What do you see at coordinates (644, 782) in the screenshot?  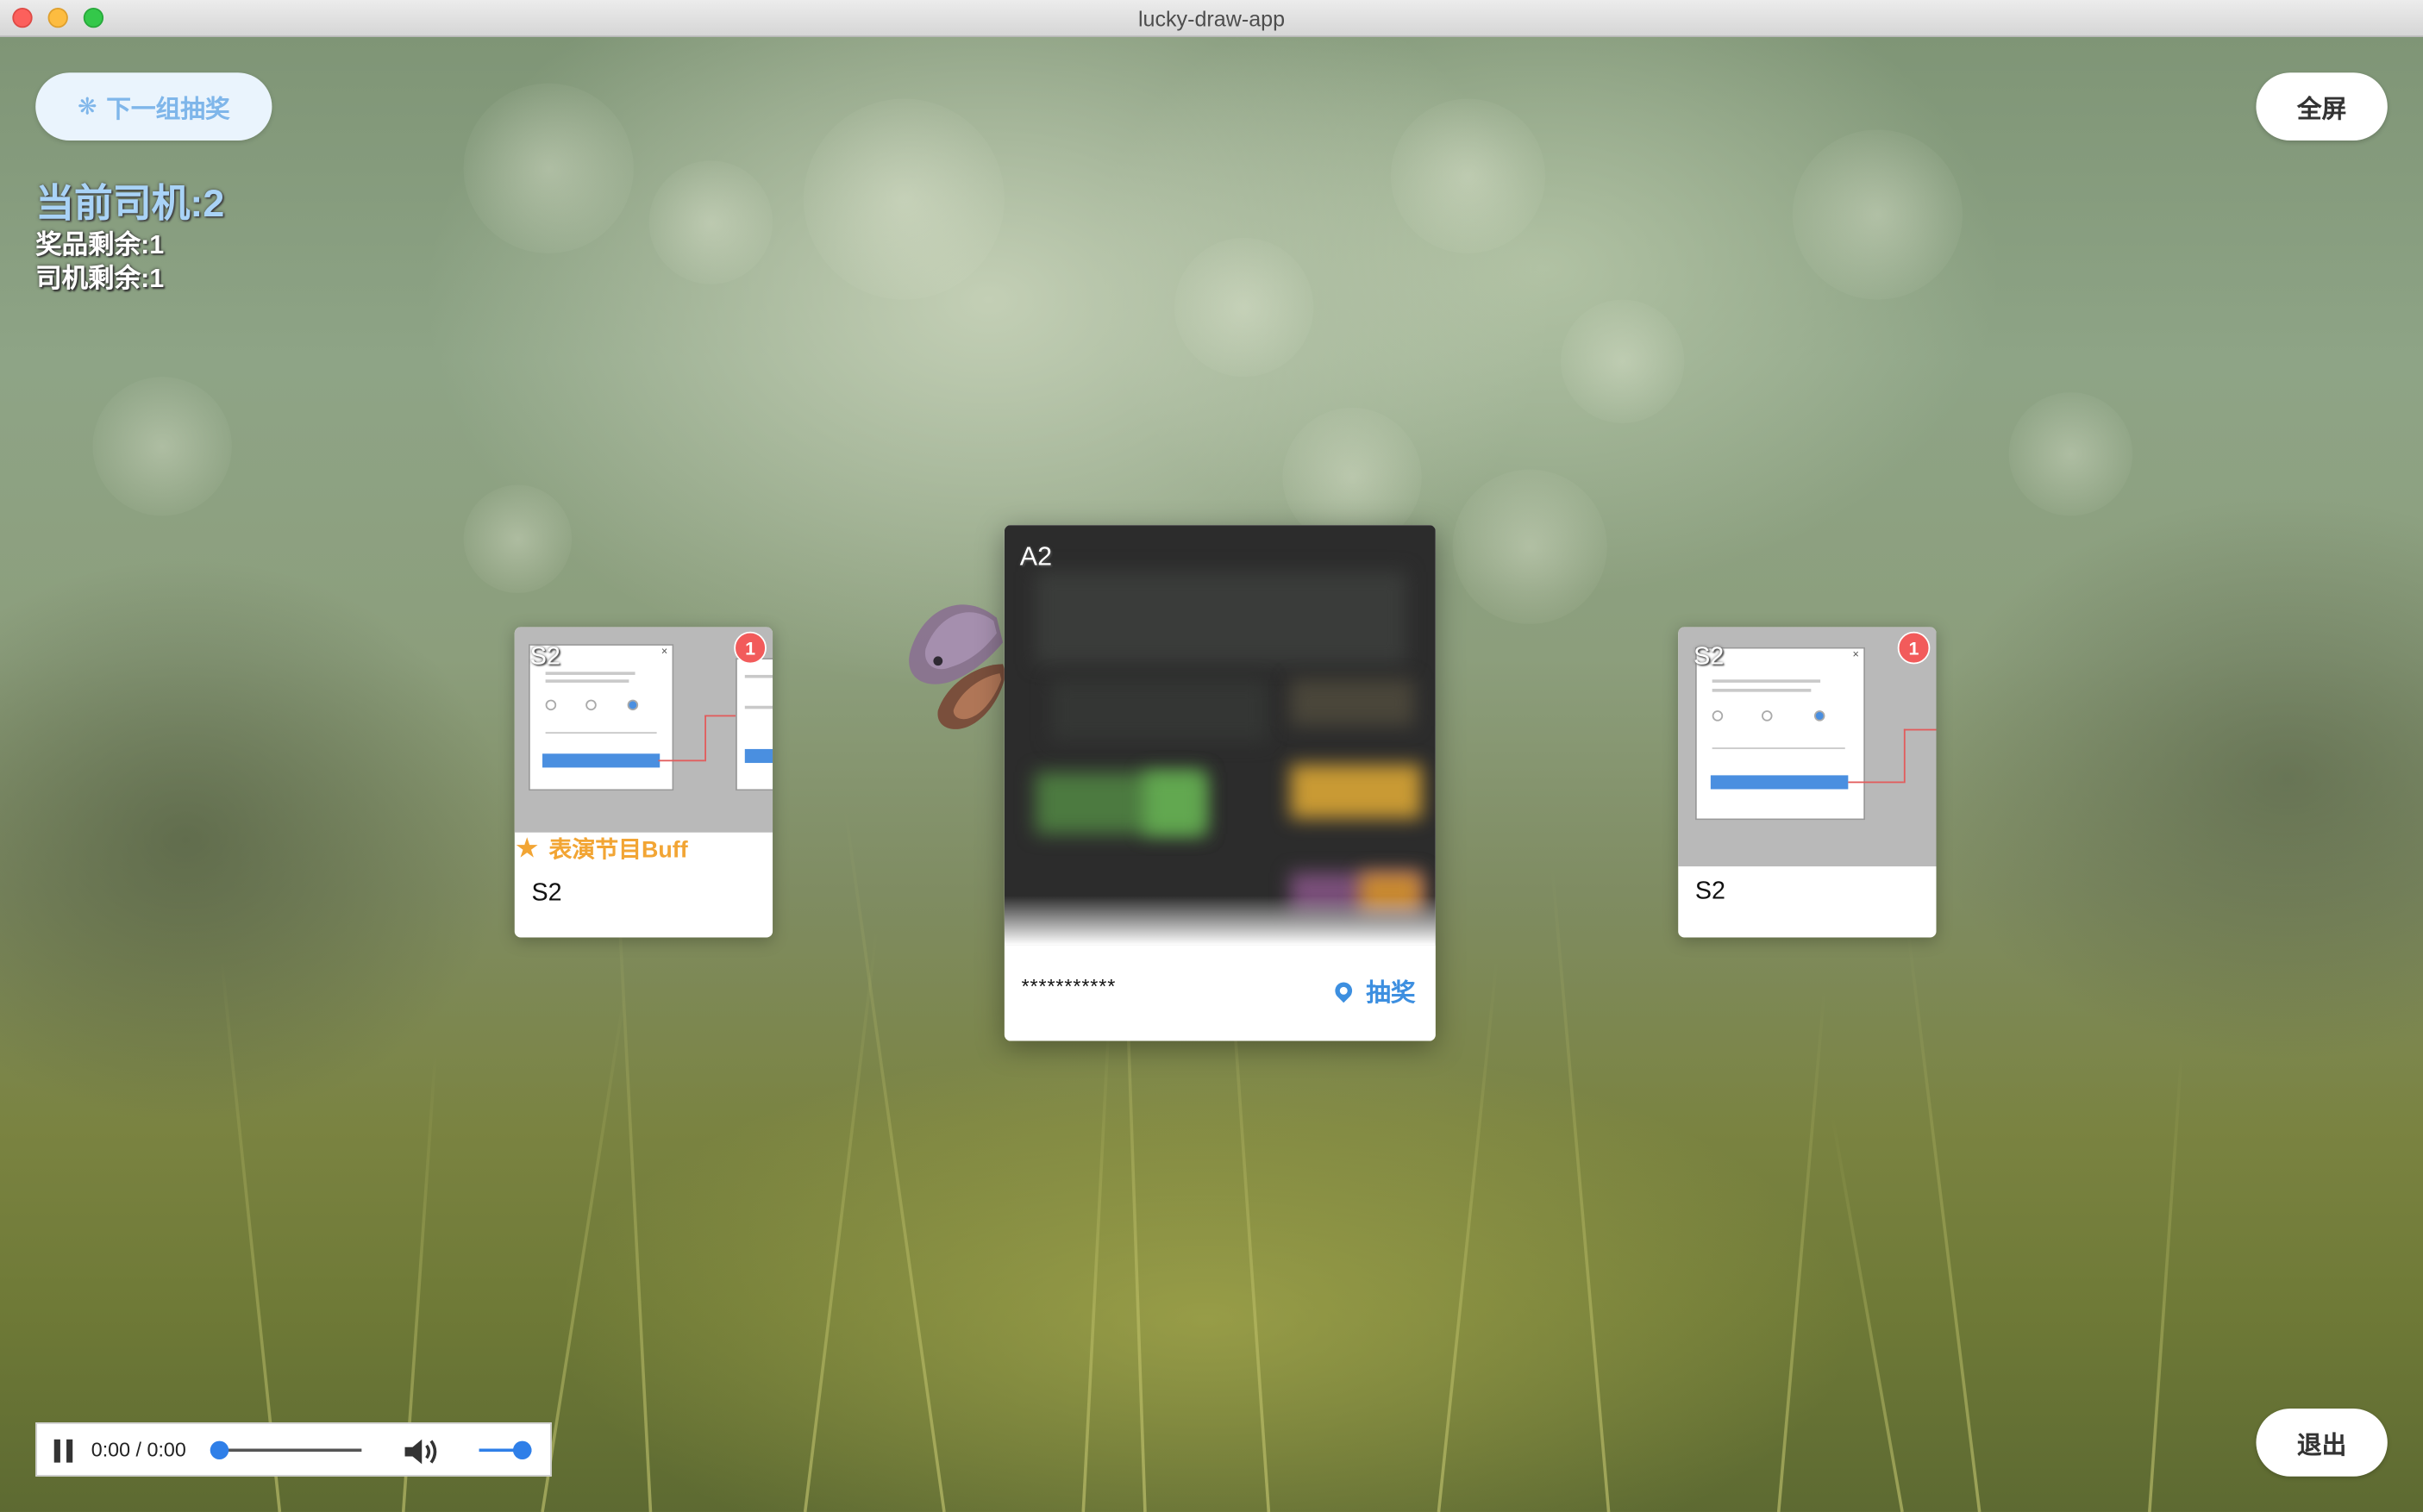 I see `candidate-card-left: × S2 1 ★ 表演节目Buff S2` at bounding box center [644, 782].